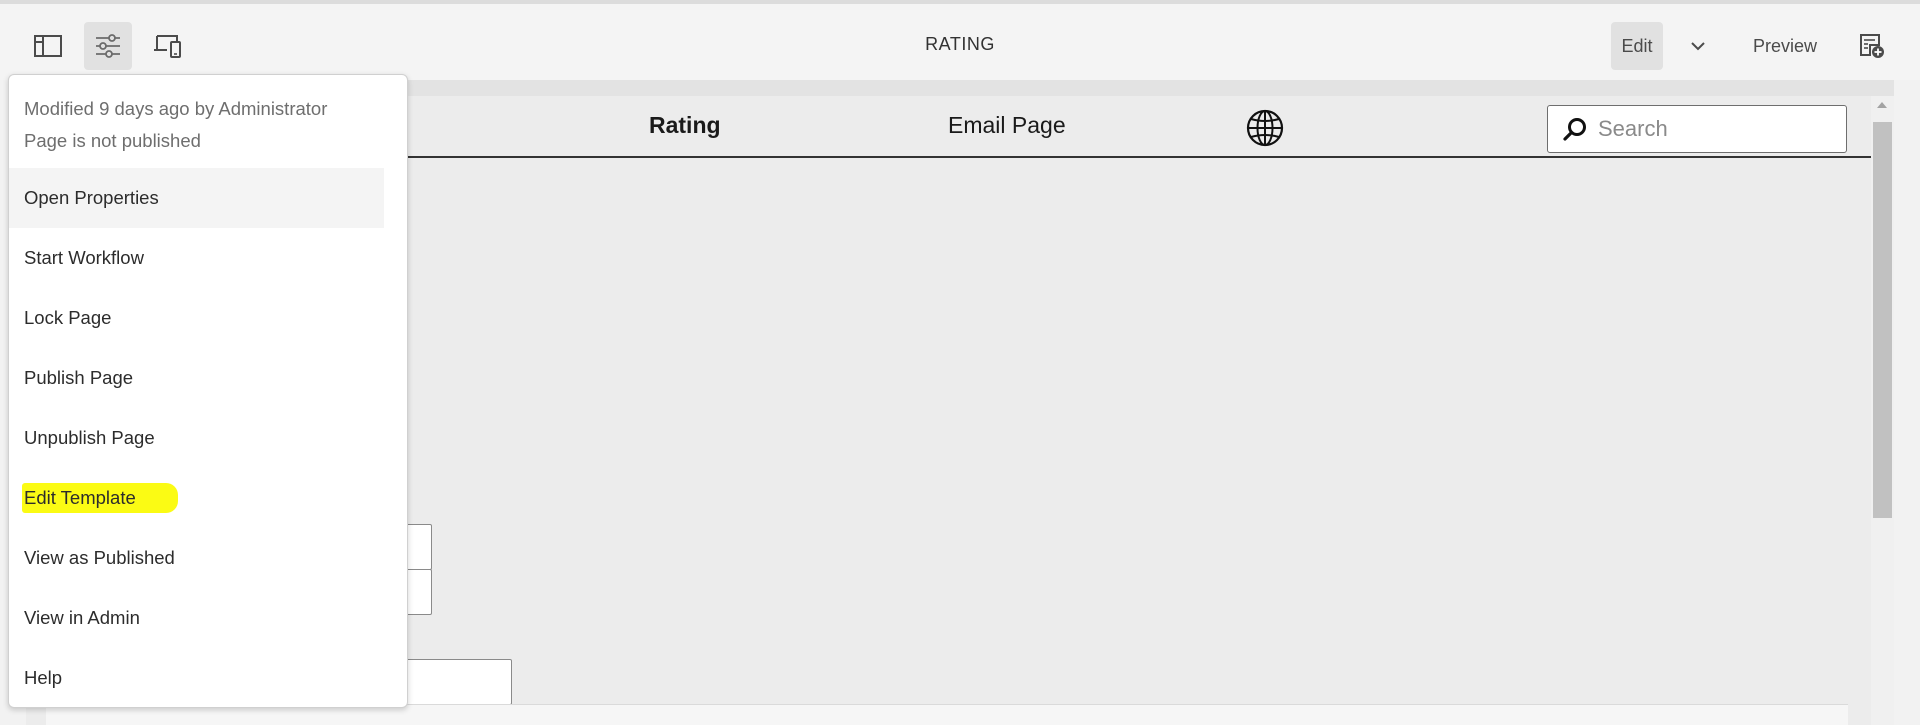  I want to click on side-panel-icon, so click(48, 46).